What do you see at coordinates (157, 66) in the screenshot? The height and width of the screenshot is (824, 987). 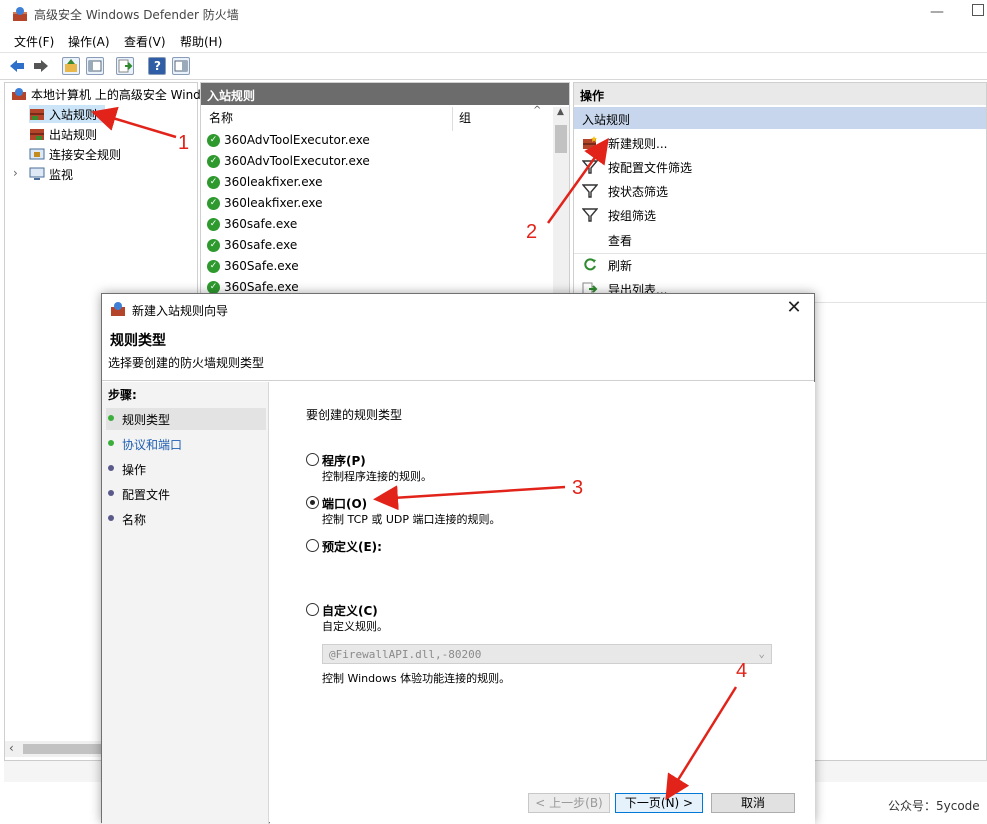 I see `help-icon: ?` at bounding box center [157, 66].